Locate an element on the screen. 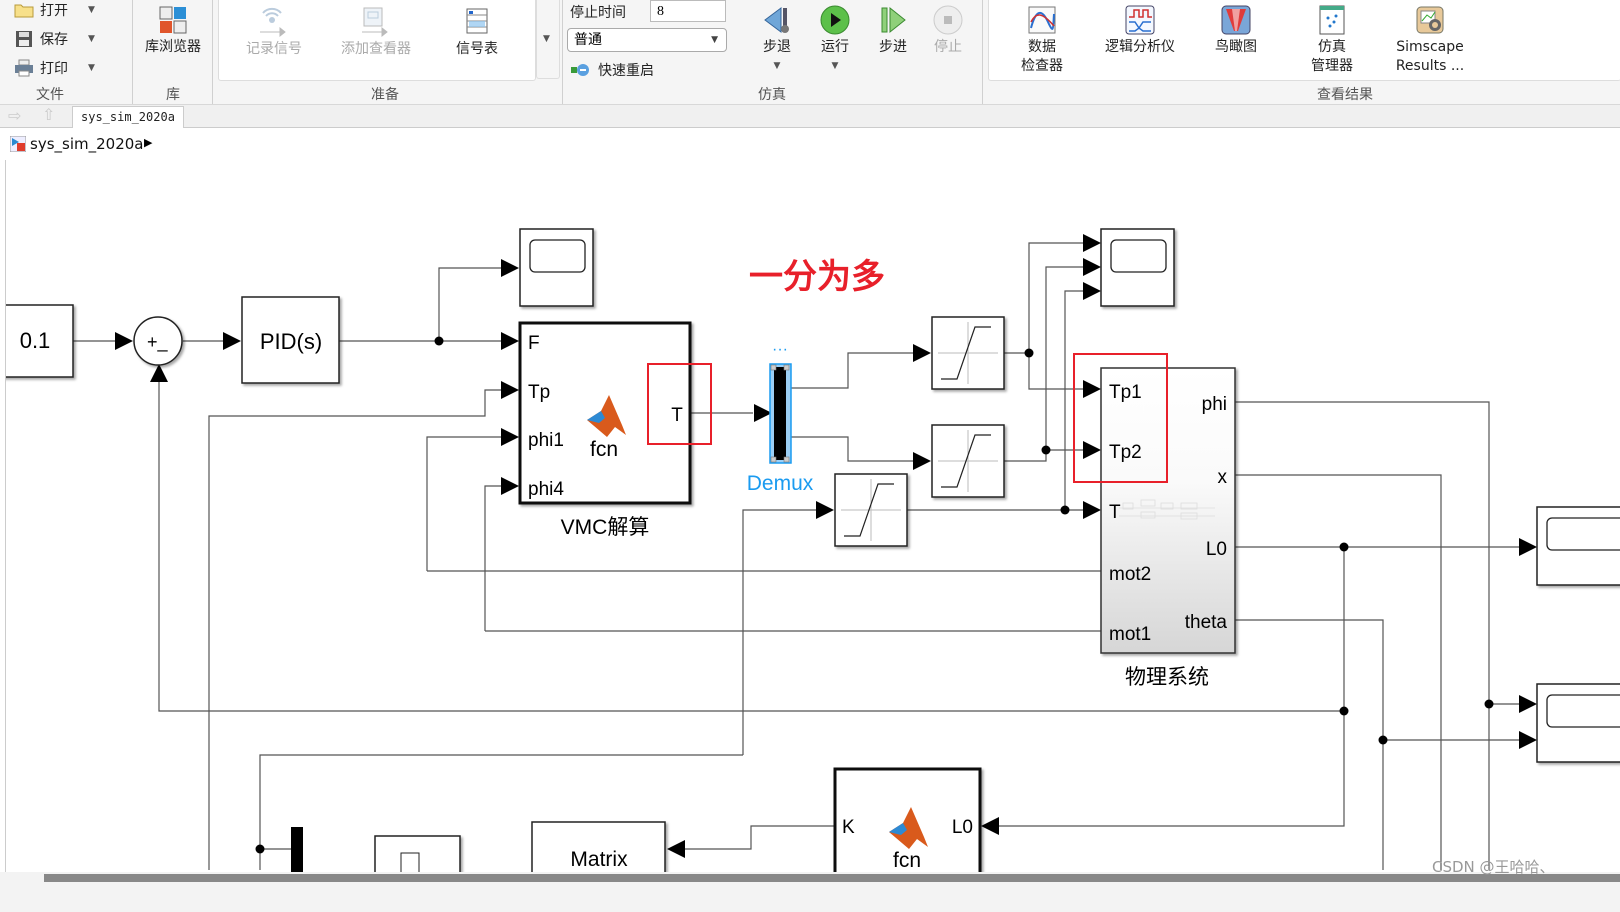 The image size is (1620, 912). sum-block: +_ is located at coordinates (158, 341).